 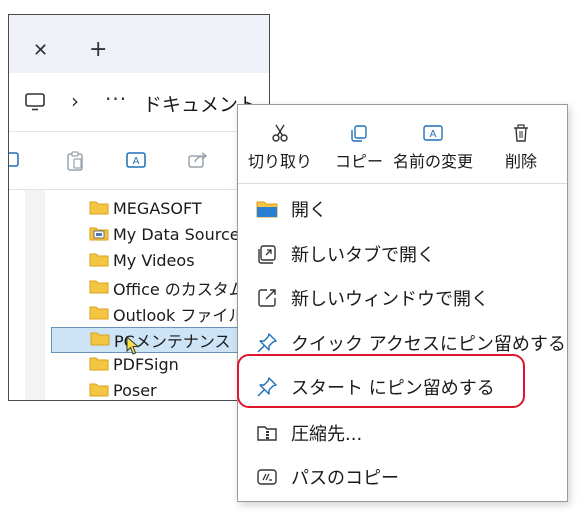 What do you see at coordinates (35, 295) in the screenshot?
I see `tree-scroll-gutter` at bounding box center [35, 295].